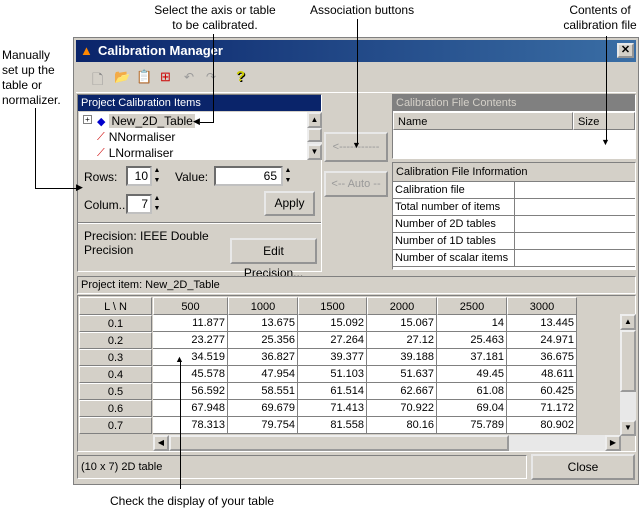 Image resolution: width=640 pixels, height=511 pixels. Describe the element at coordinates (402, 340) in the screenshot. I see `table-cell: 27.12` at that location.